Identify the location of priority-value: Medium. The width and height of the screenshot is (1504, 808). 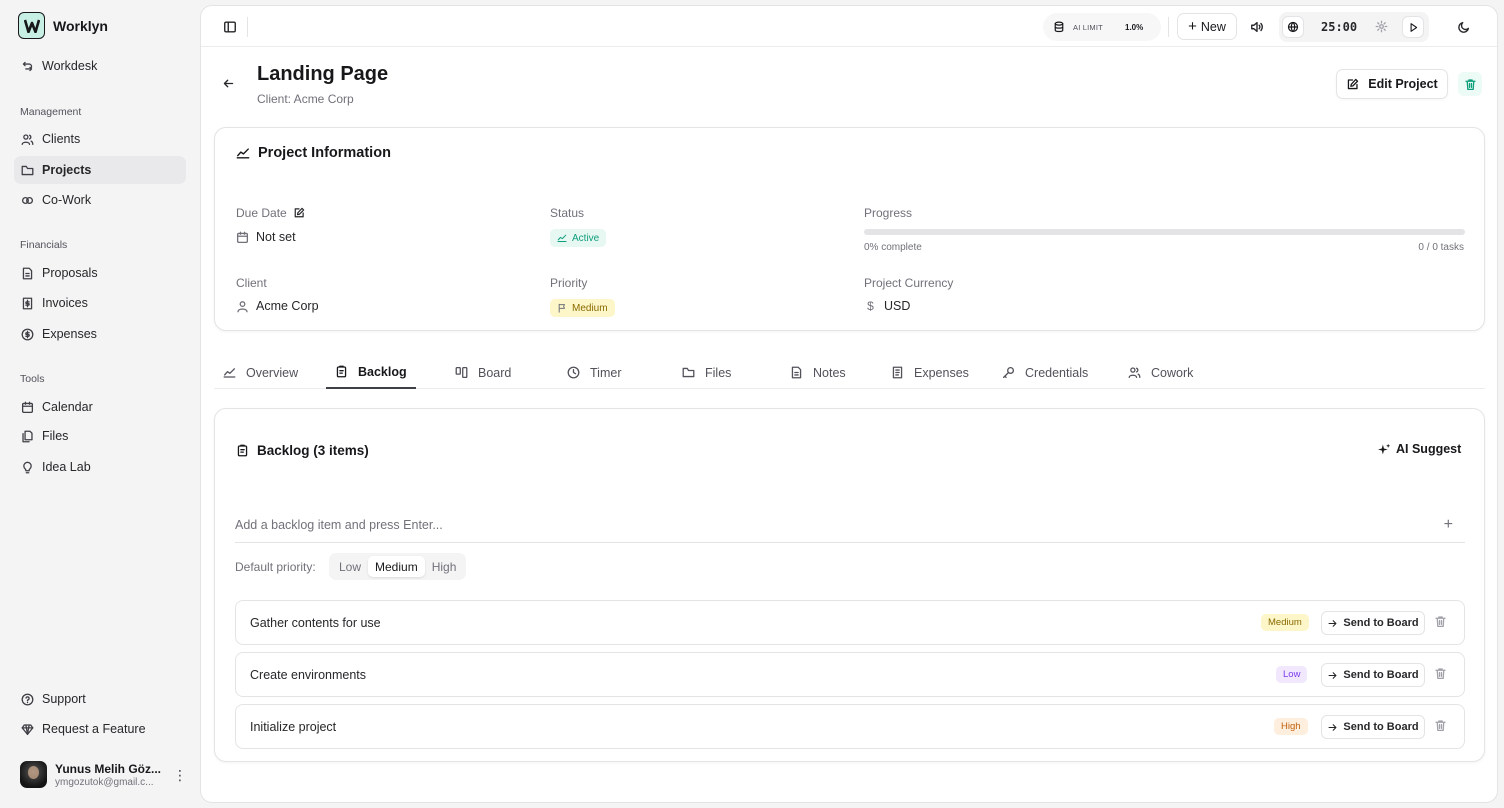
(582, 308).